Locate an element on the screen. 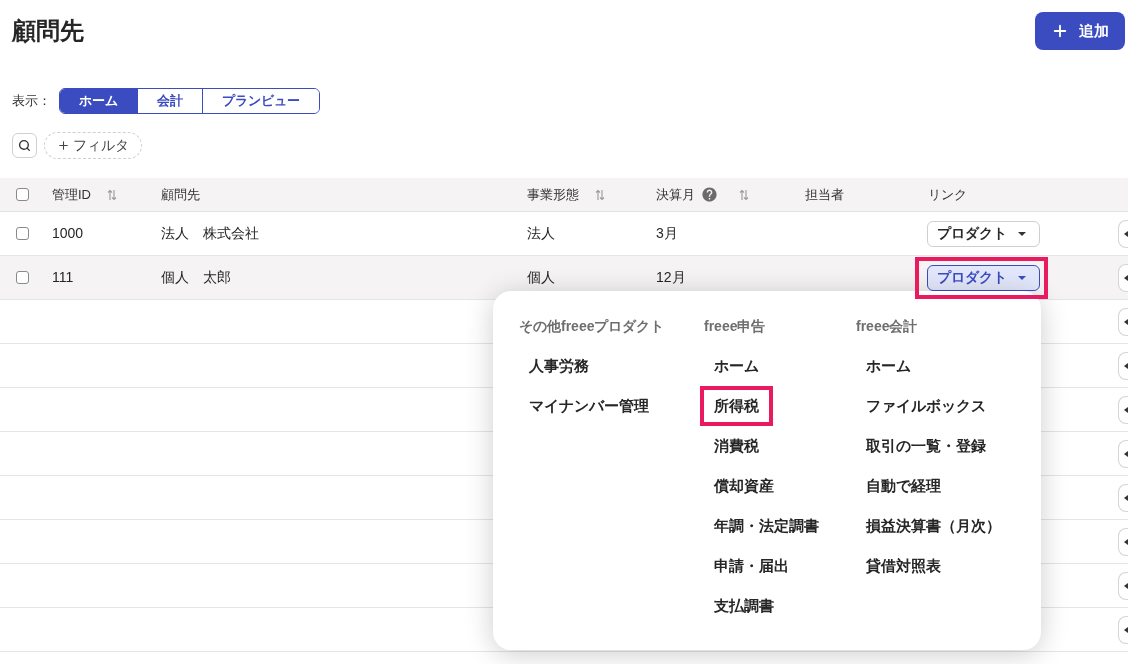 Image resolution: width=1128 pixels, height=664 pixels. table-cell-text: 1000 is located at coordinates (68, 233).